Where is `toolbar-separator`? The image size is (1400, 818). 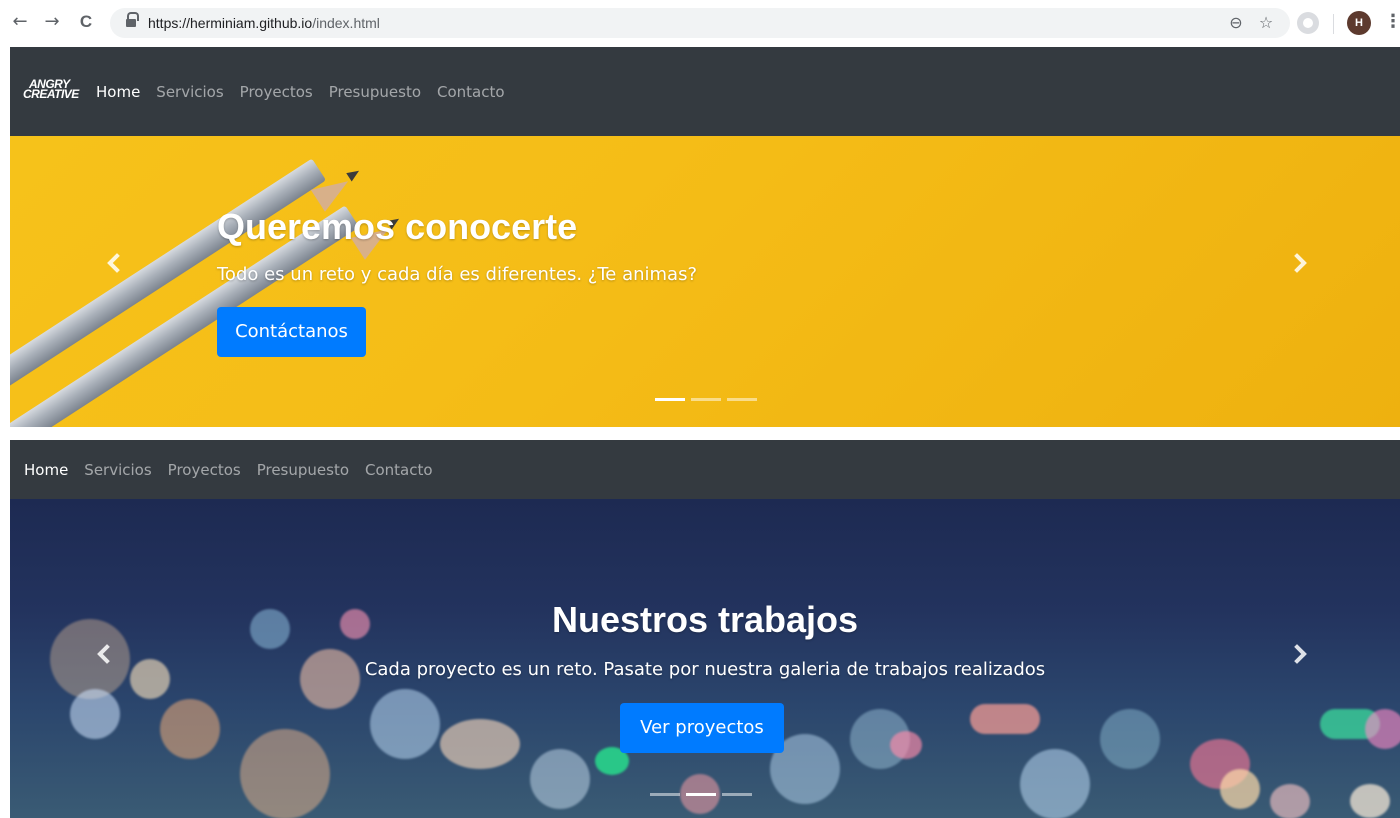
toolbar-separator is located at coordinates (1333, 24).